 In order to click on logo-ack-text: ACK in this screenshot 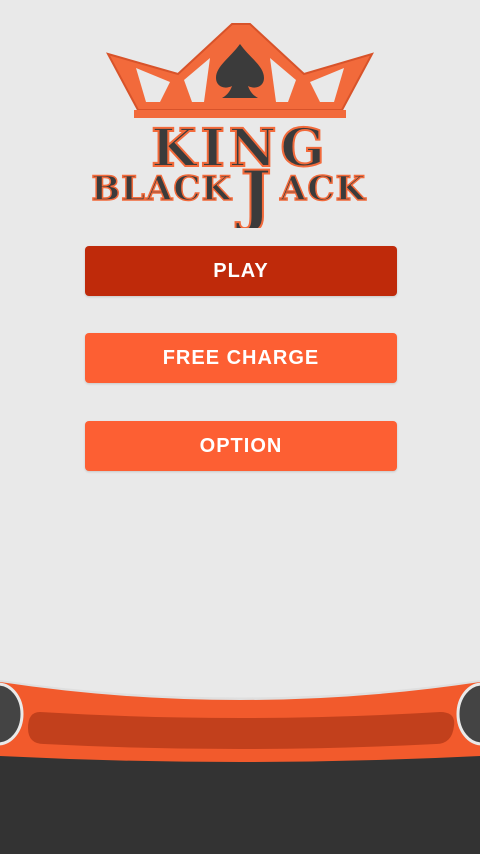, I will do `click(322, 189)`.